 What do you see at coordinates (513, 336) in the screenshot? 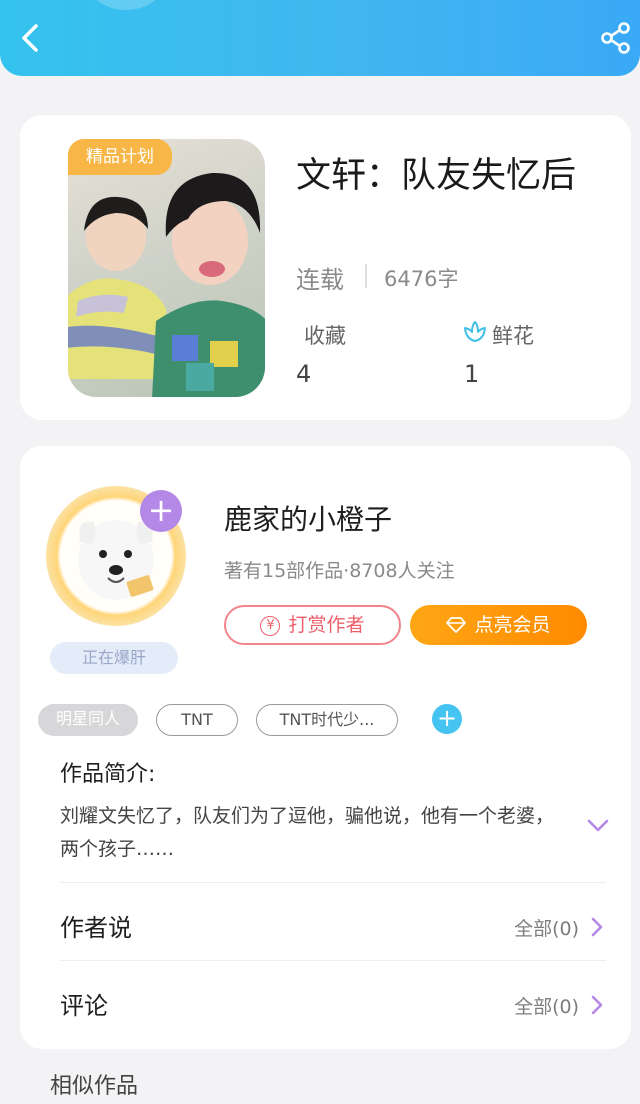
I see `flowers-label: 鲜花` at bounding box center [513, 336].